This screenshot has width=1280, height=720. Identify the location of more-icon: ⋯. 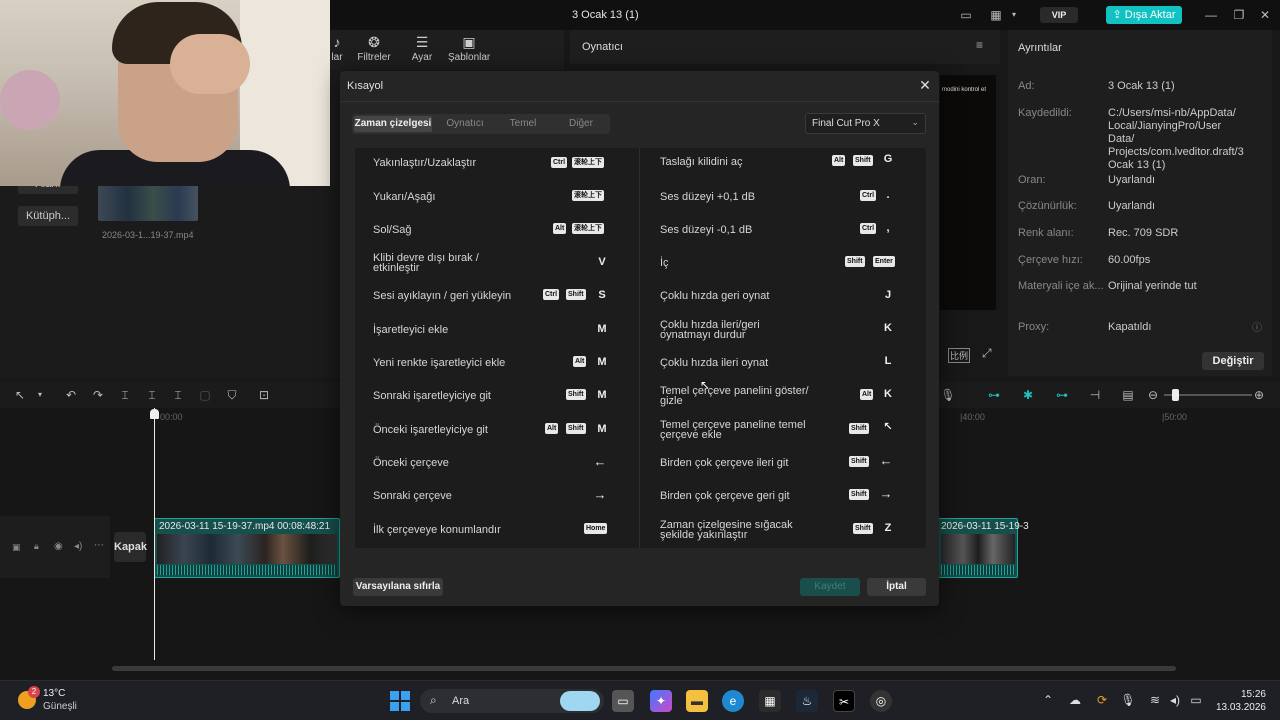
(99, 545).